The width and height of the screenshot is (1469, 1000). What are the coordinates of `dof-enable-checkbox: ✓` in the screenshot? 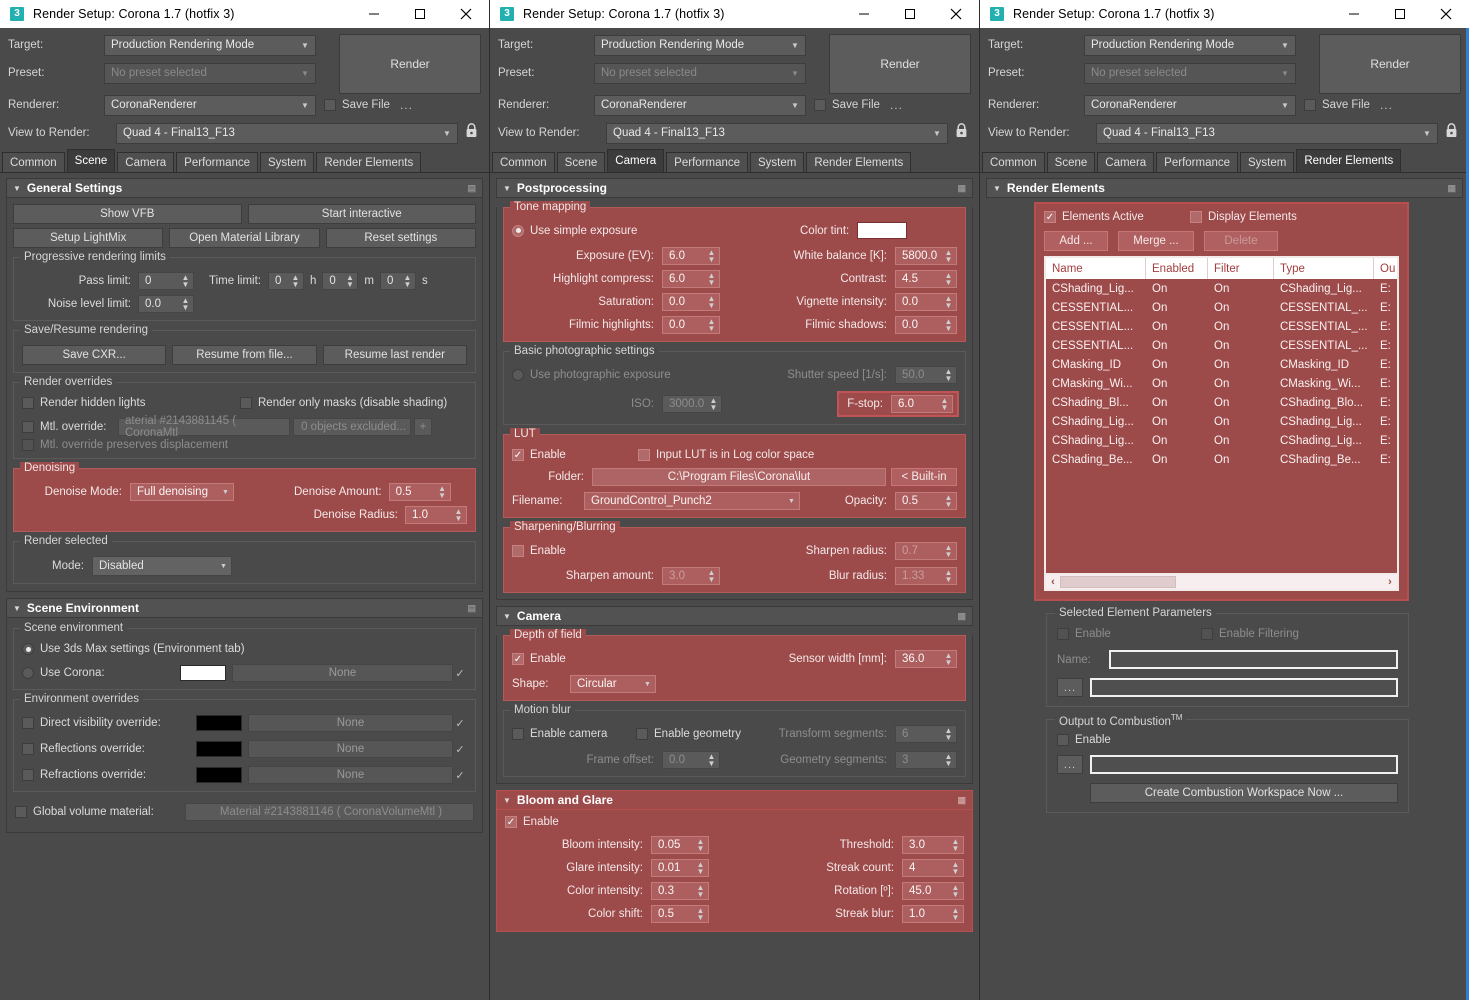 It's located at (518, 659).